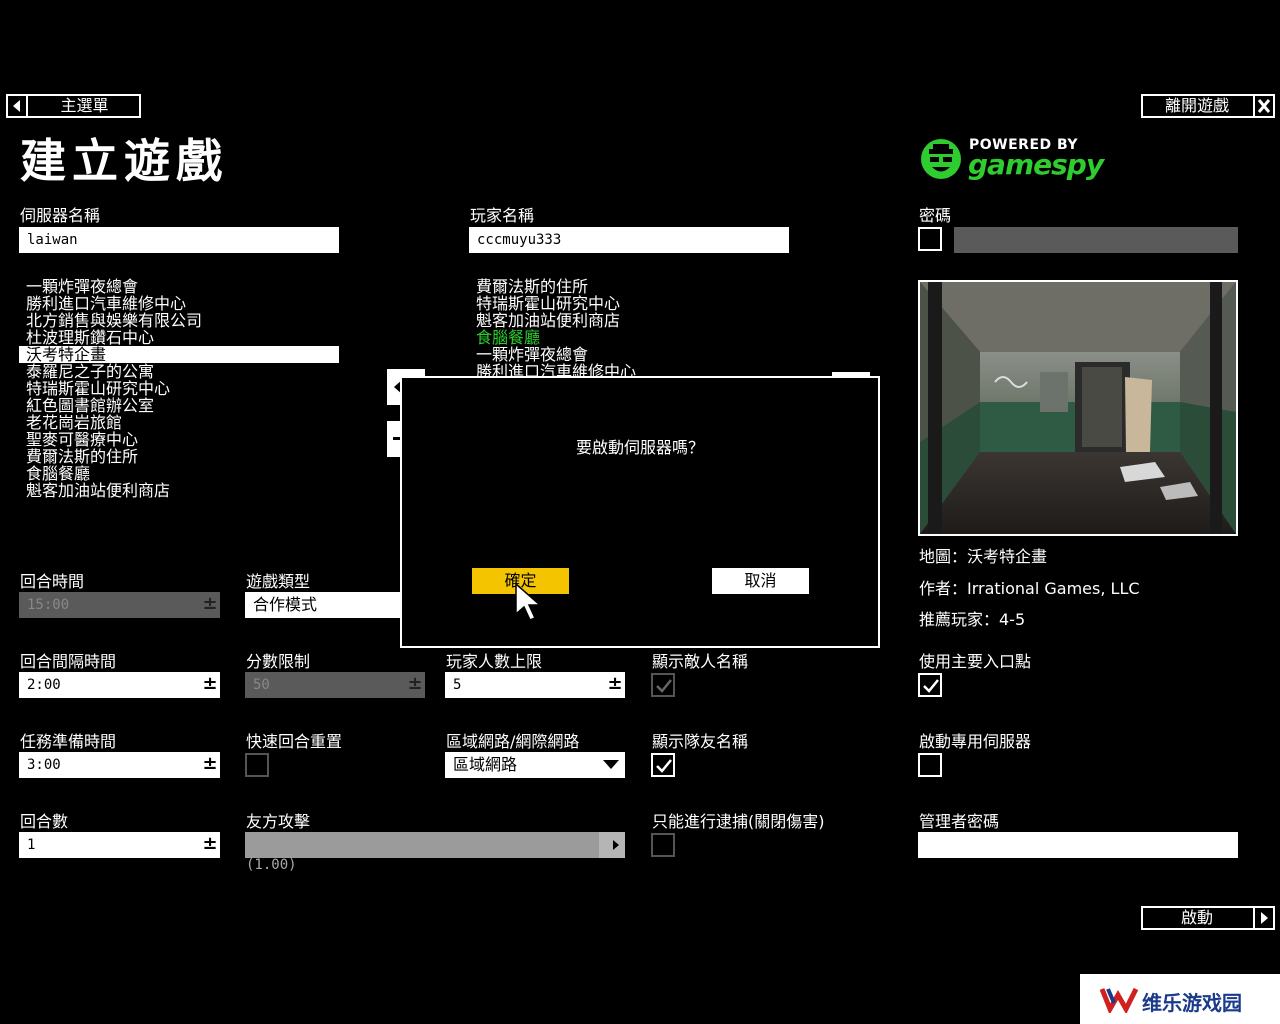 This screenshot has height=1024, width=1280. Describe the element at coordinates (639, 447) in the screenshot. I see `dialog-message: 要啟動伺服器嗎？` at that location.